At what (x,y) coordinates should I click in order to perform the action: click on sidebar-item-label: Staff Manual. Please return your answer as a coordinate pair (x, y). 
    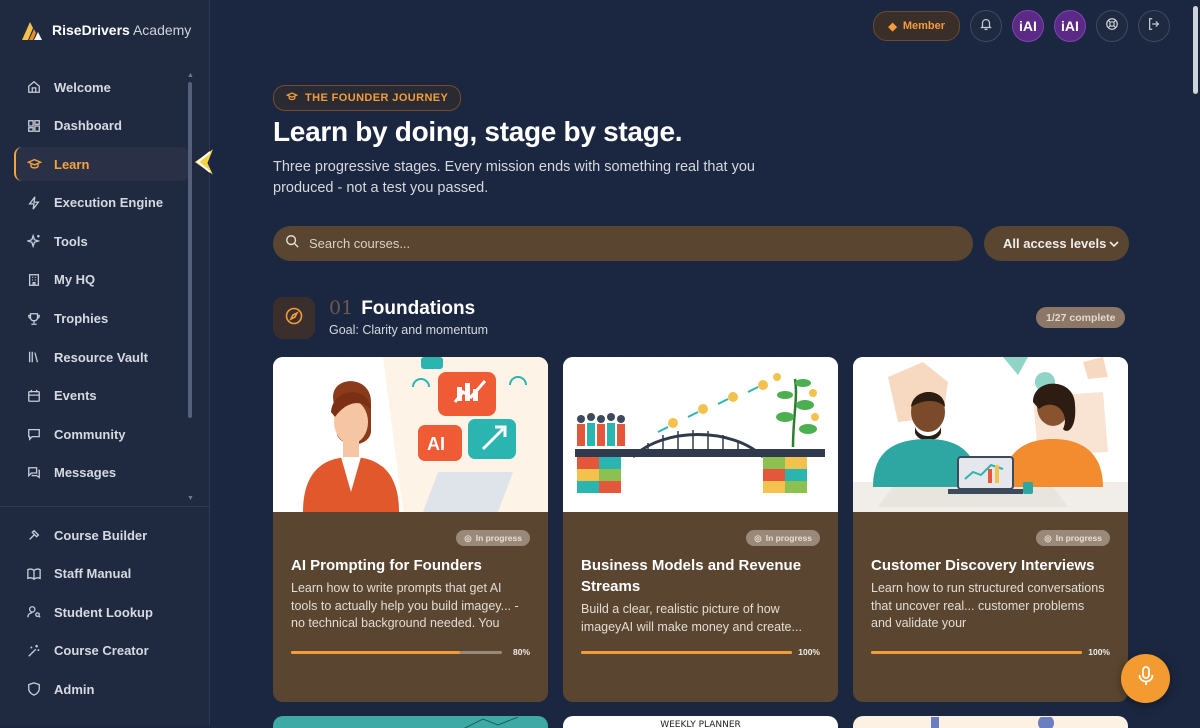
    Looking at the image, I should click on (93, 574).